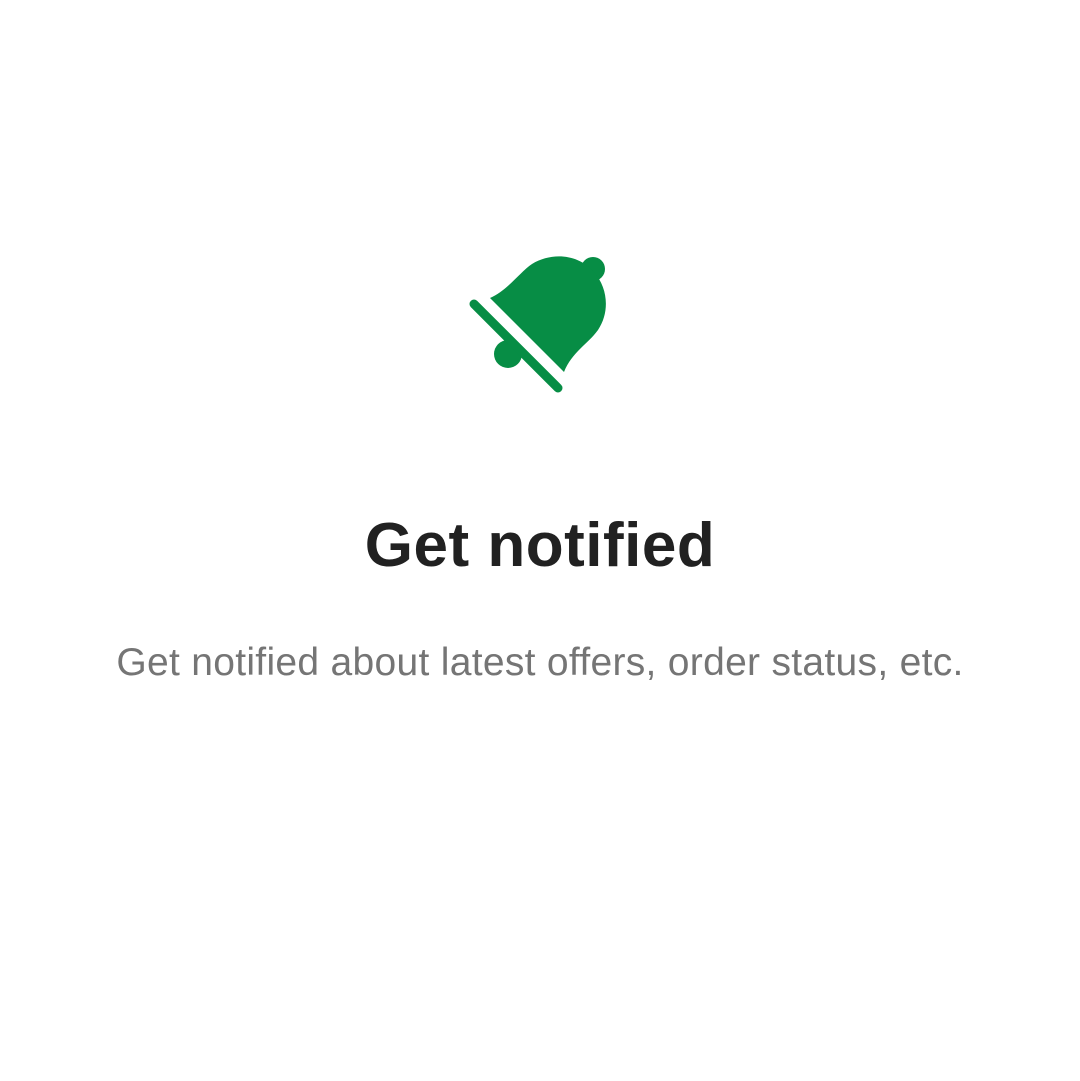 This screenshot has width=1080, height=1081. Describe the element at coordinates (540, 330) in the screenshot. I see `bell-off-icon` at that location.